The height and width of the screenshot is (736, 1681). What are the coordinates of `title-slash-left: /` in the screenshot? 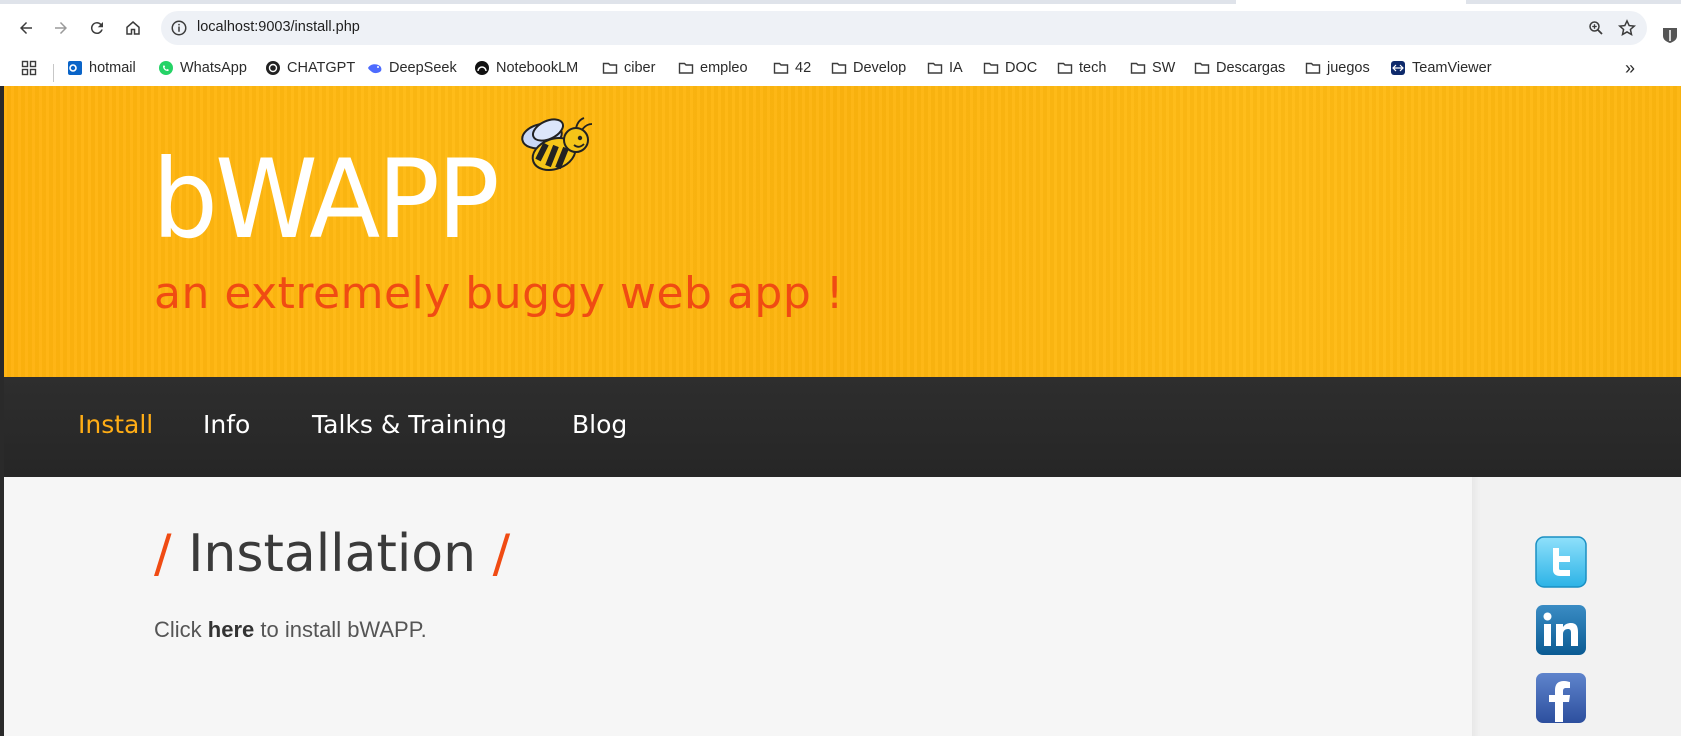 It's located at (163, 554).